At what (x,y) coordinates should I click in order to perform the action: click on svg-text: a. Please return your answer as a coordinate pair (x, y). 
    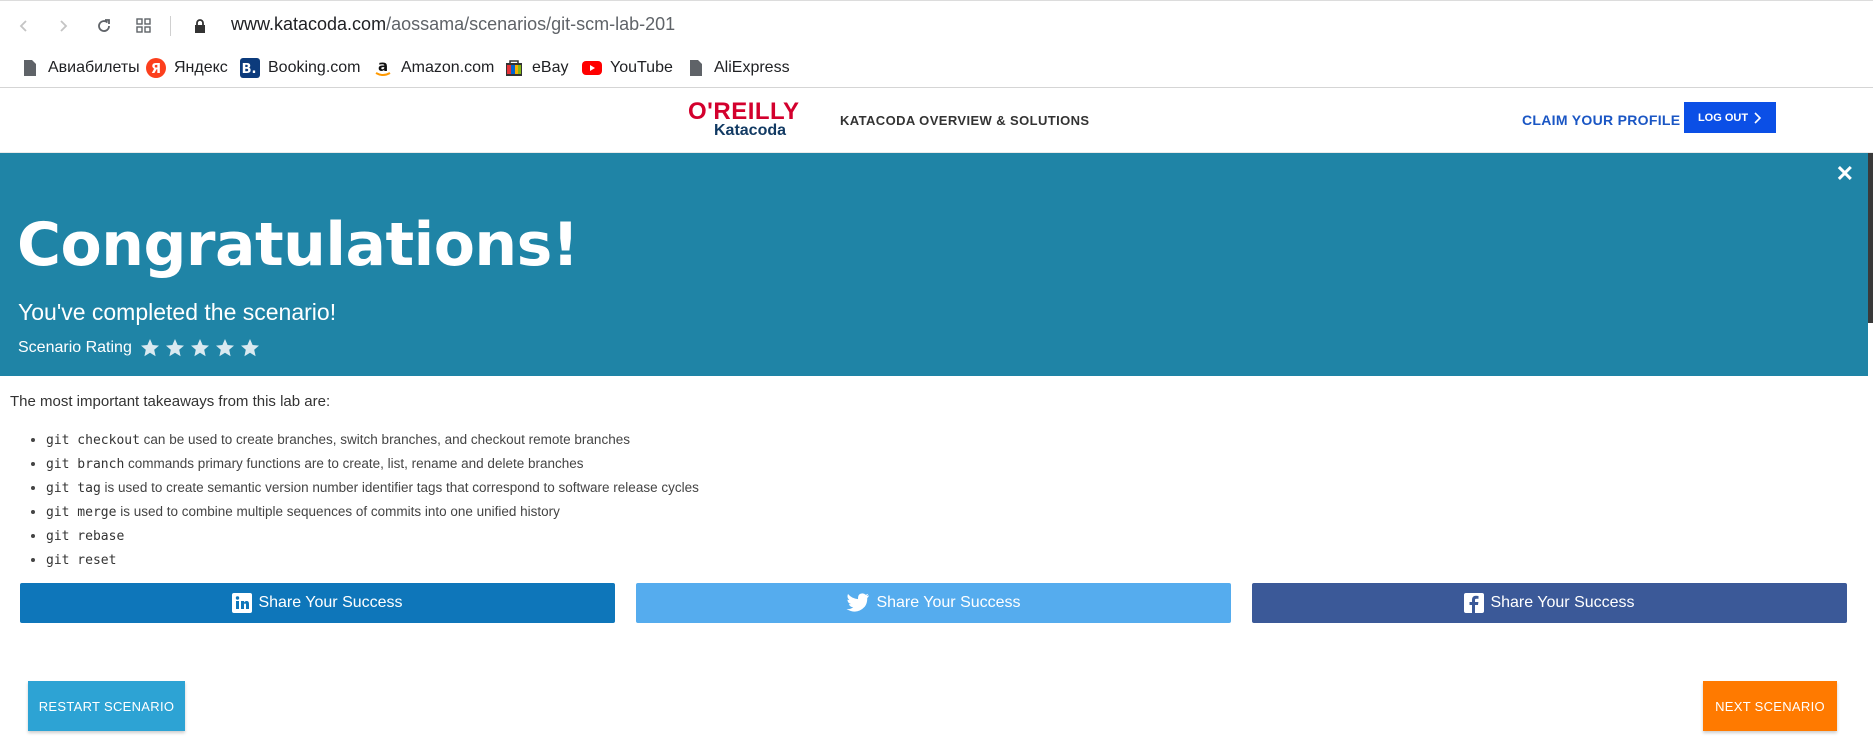
    Looking at the image, I should click on (383, 66).